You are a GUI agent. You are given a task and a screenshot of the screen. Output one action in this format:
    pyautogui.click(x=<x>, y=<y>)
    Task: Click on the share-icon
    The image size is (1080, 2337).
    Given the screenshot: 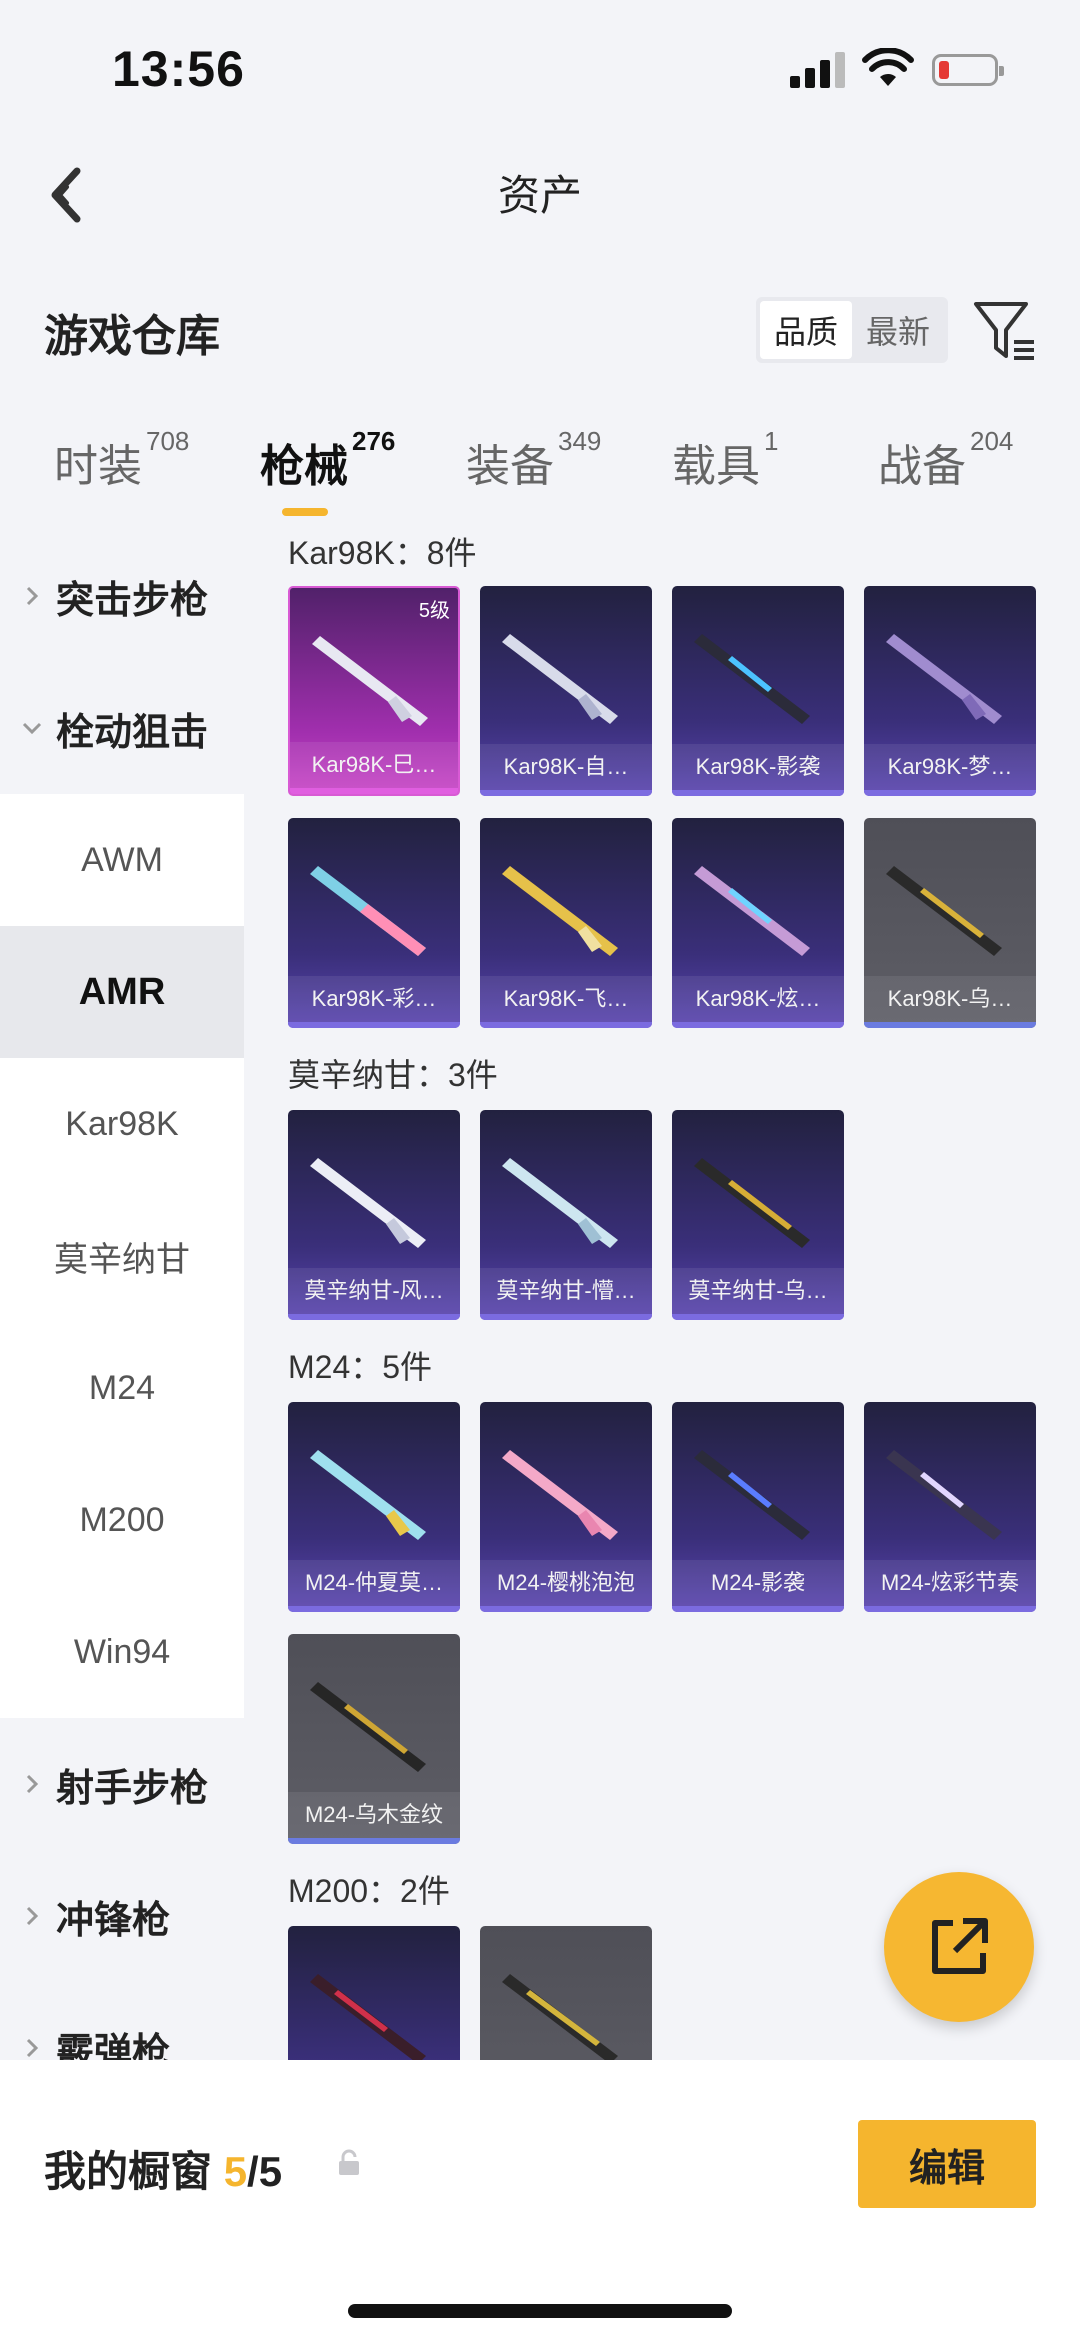 What is the action you would take?
    pyautogui.click(x=960, y=1946)
    